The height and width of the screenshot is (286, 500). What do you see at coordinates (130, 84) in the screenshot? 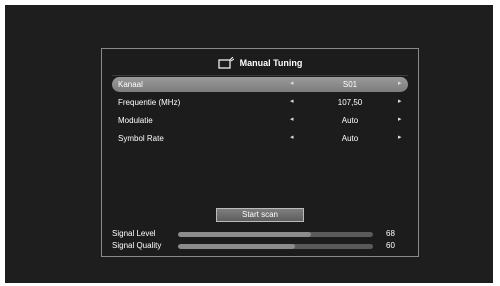
I see `row-label: Kanaal` at bounding box center [130, 84].